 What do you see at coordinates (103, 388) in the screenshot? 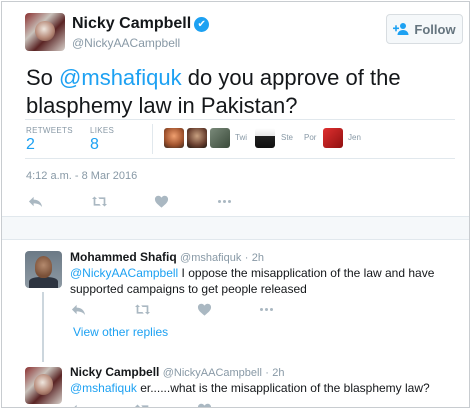
I see `reply-mention-link: @mshafiquk` at bounding box center [103, 388].